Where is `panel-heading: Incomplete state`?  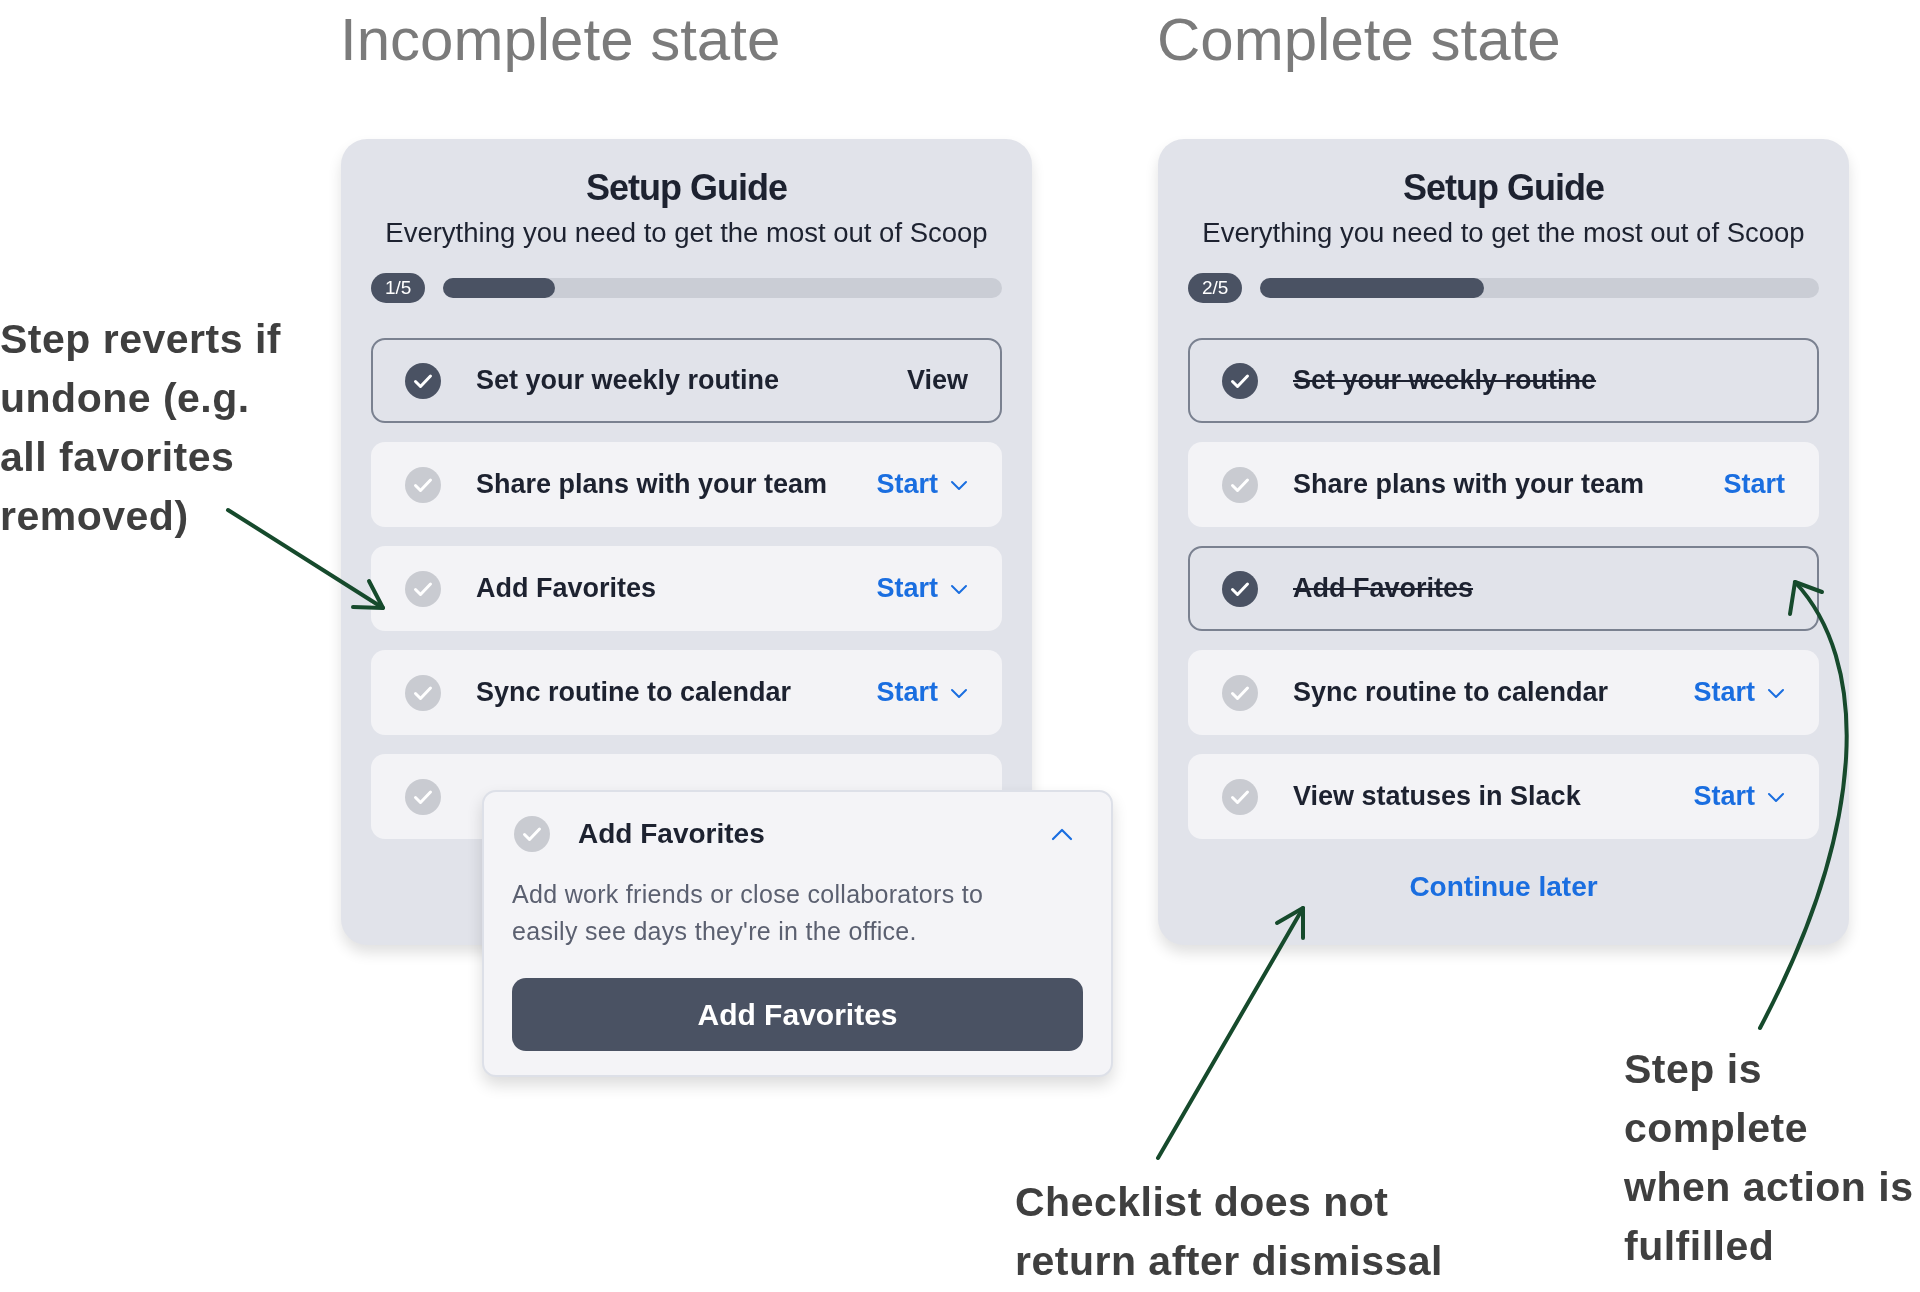 panel-heading: Incomplete state is located at coordinates (560, 40).